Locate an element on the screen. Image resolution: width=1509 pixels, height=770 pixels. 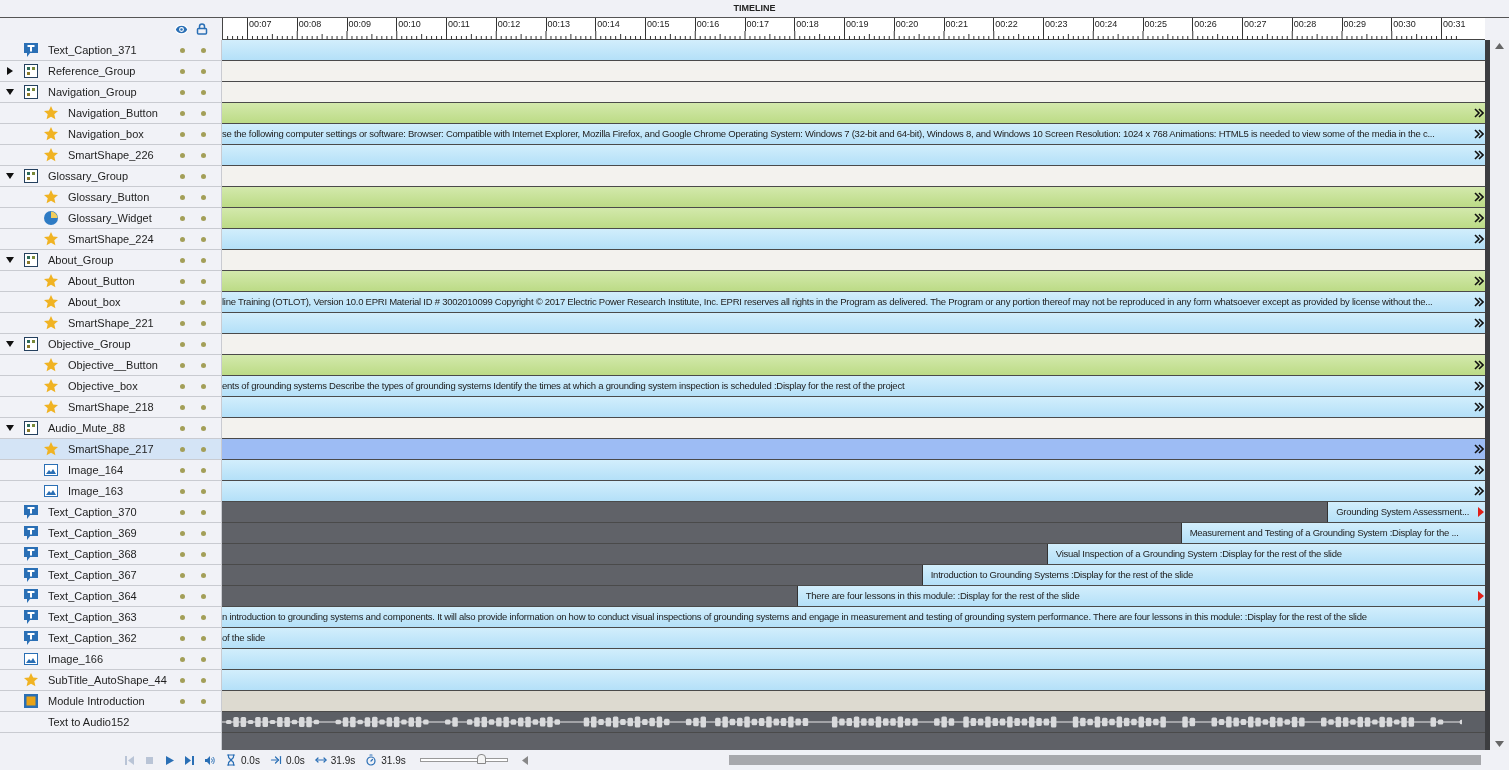
layer-row: Text to Audio152 is located at coordinates (111, 722).